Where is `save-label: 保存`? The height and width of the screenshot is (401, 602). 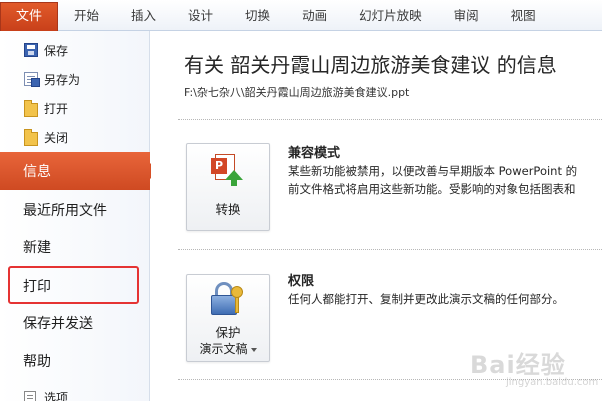 save-label: 保存 is located at coordinates (56, 50).